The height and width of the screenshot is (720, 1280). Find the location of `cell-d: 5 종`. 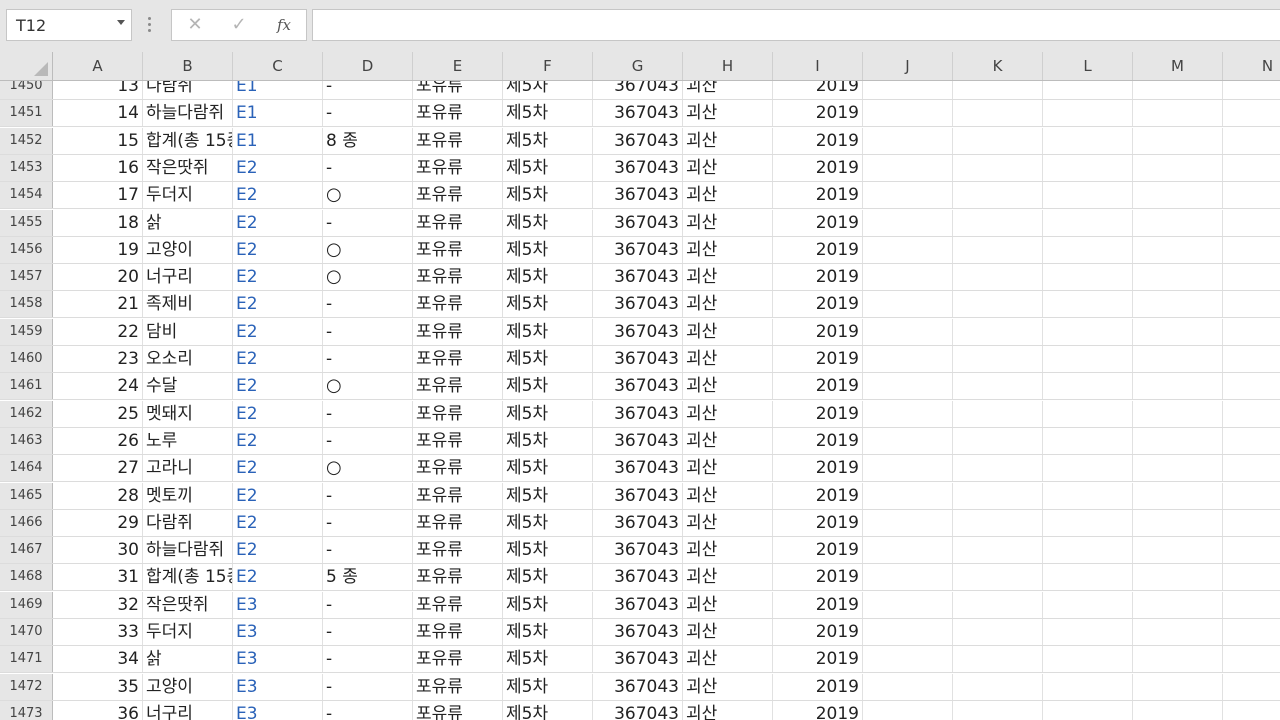

cell-d: 5 종 is located at coordinates (368, 577).